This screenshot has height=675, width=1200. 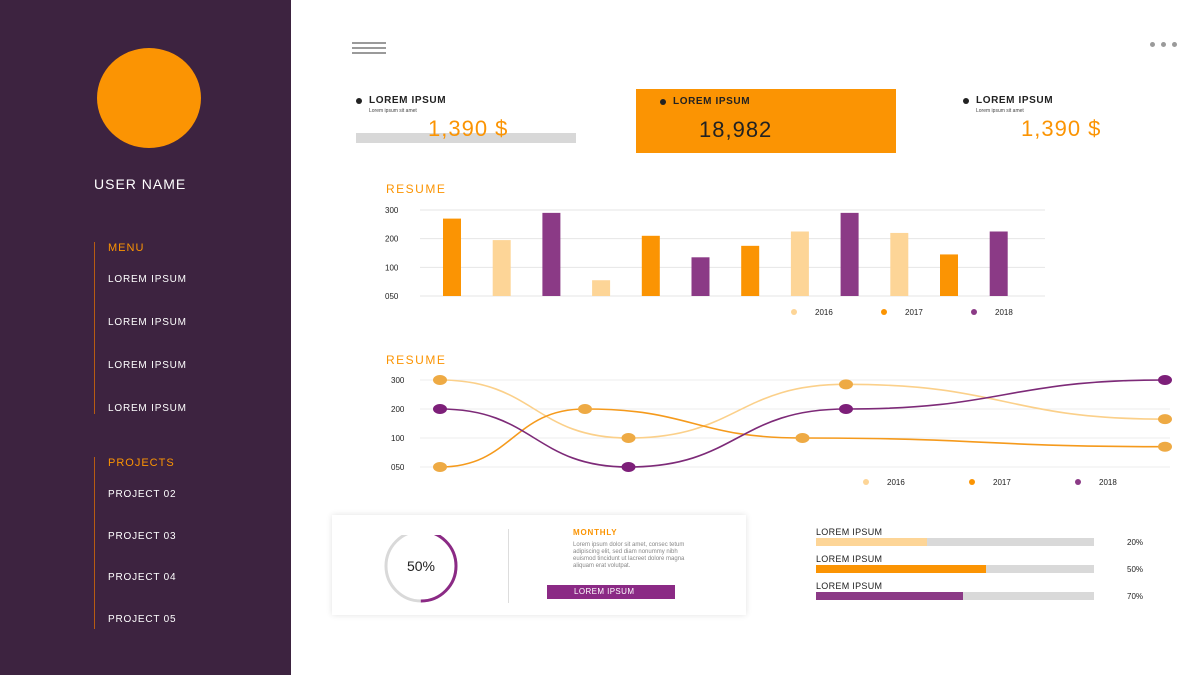 What do you see at coordinates (802, 423) in the screenshot?
I see `series-line` at bounding box center [802, 423].